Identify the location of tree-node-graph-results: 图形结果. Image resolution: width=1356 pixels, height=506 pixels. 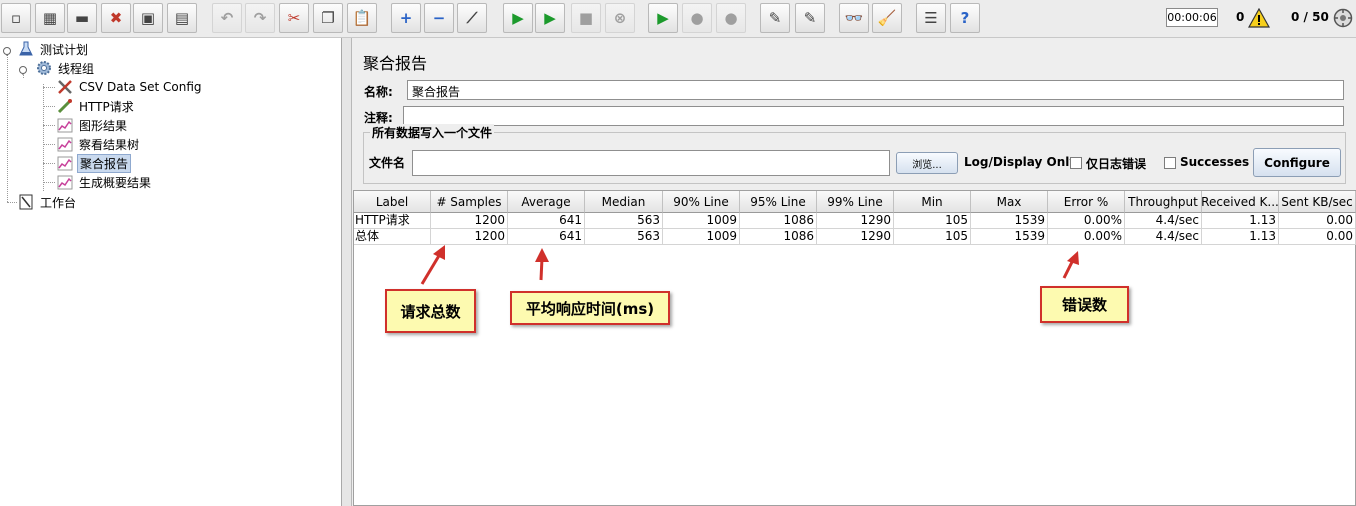
(92, 125).